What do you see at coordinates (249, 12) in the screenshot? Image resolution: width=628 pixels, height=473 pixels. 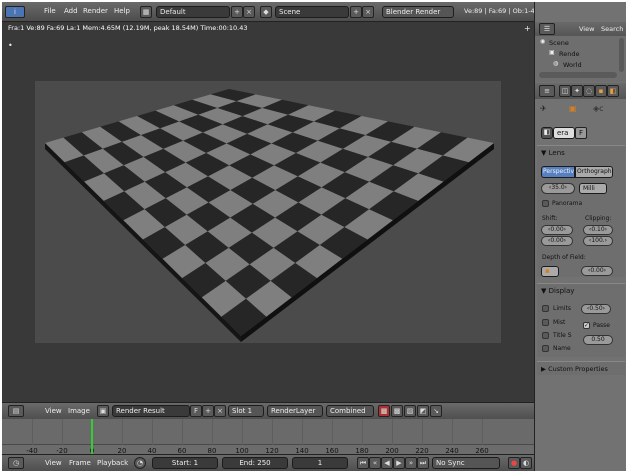 I see `remove-layout-button: ×` at bounding box center [249, 12].